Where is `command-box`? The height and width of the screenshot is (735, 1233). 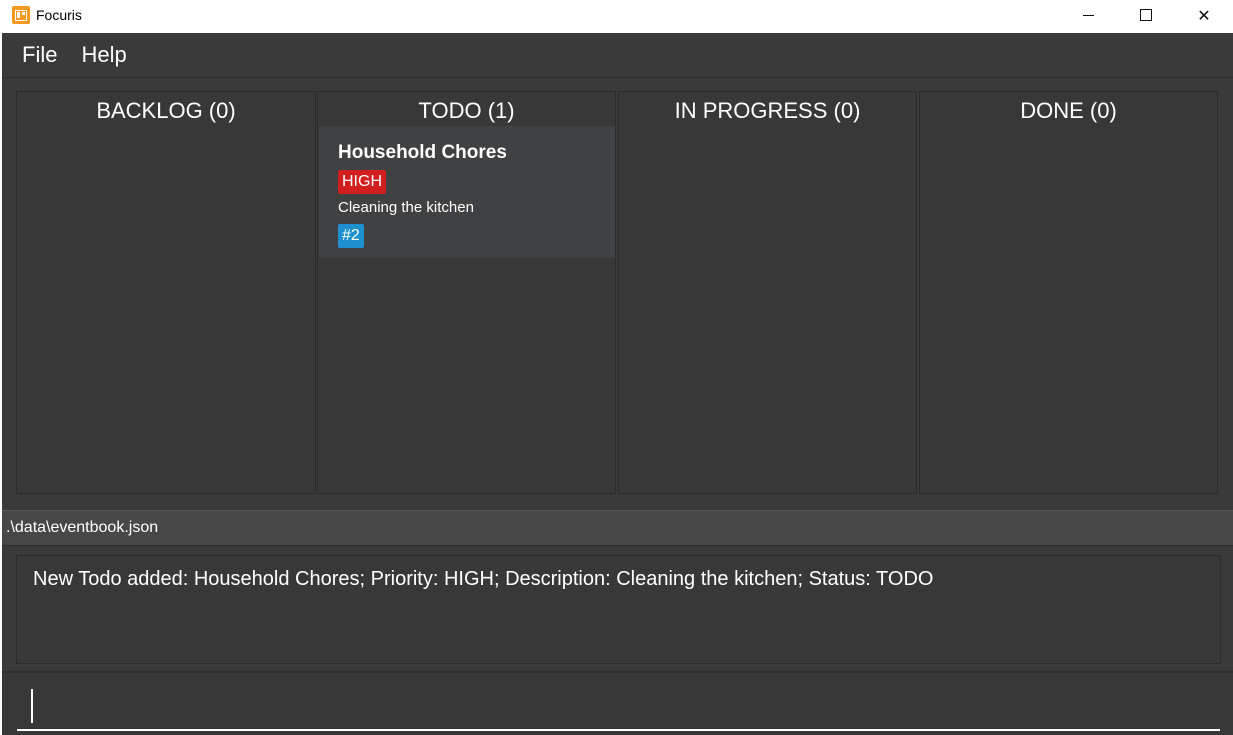 command-box is located at coordinates (617, 703).